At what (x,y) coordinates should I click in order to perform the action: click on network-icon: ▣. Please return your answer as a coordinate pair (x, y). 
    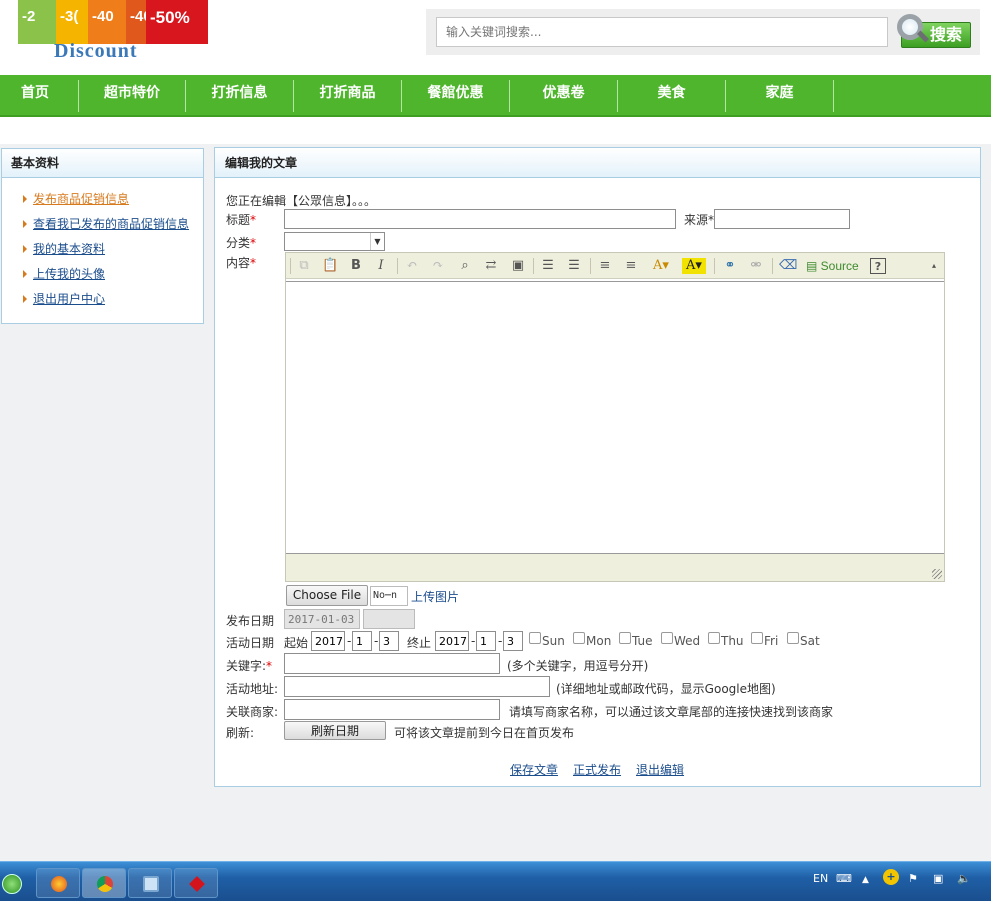
    Looking at the image, I should click on (938, 878).